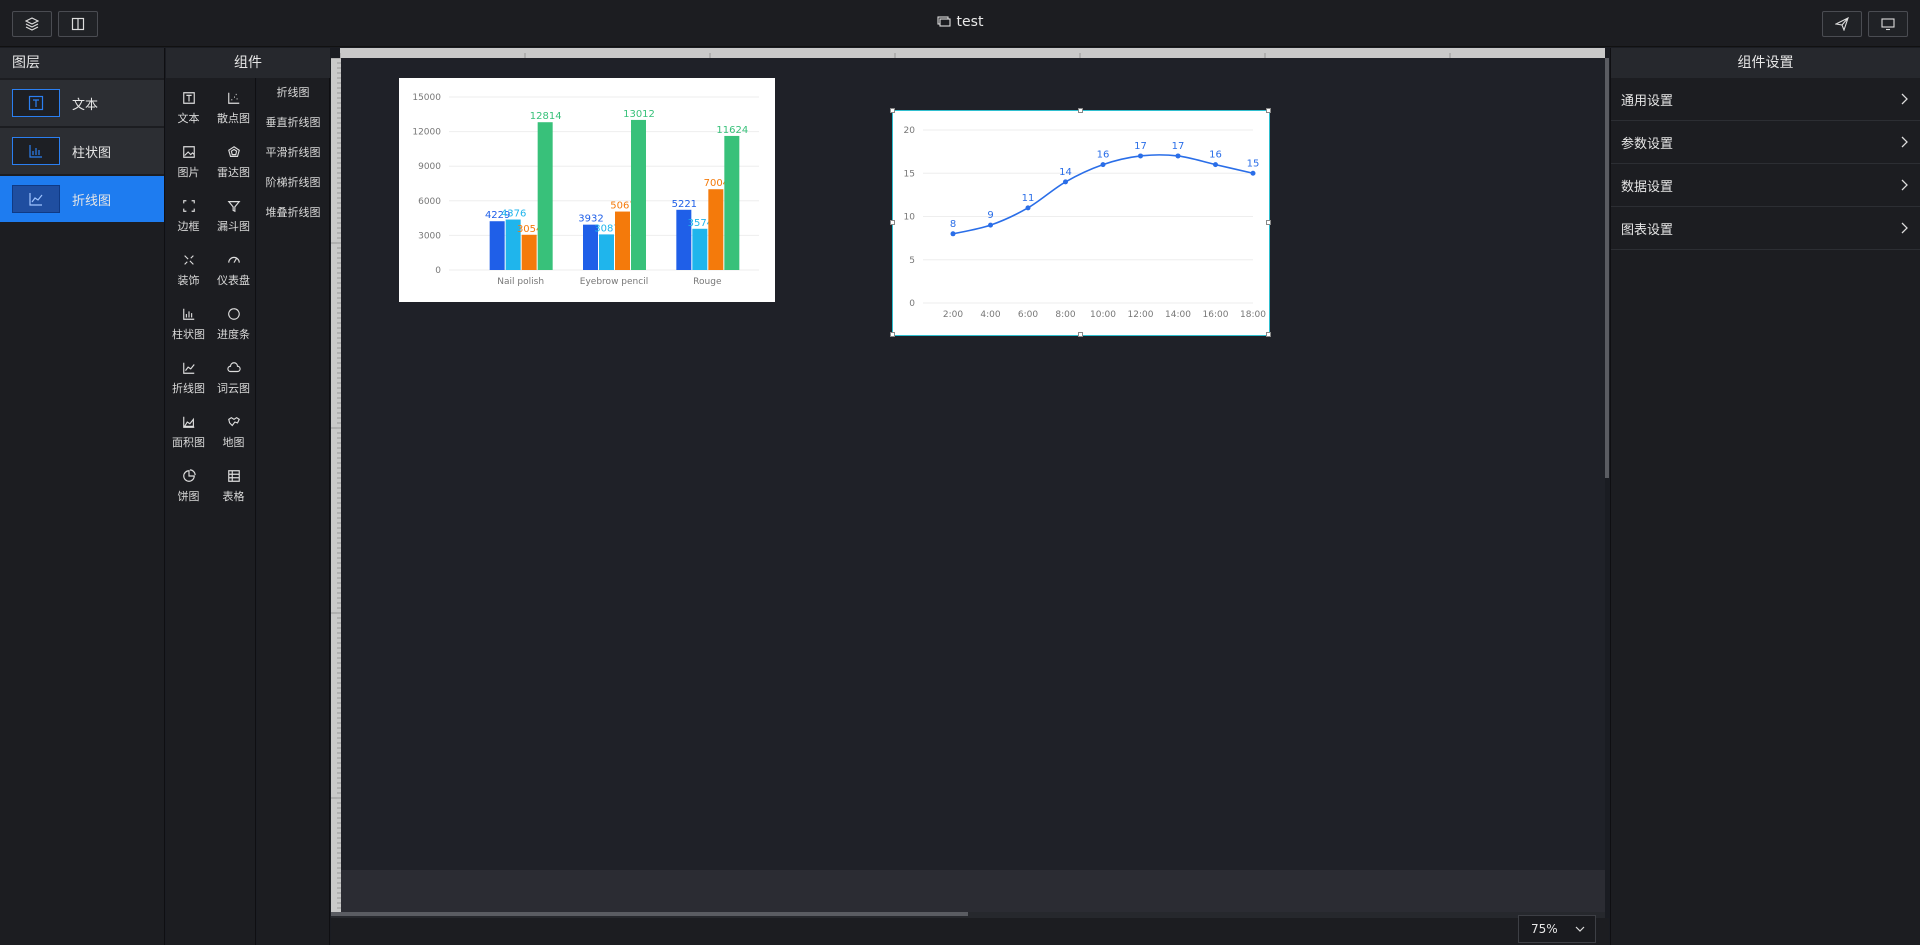 This screenshot has height=945, width=1920. I want to click on chevron-right-icon, so click(1904, 228).